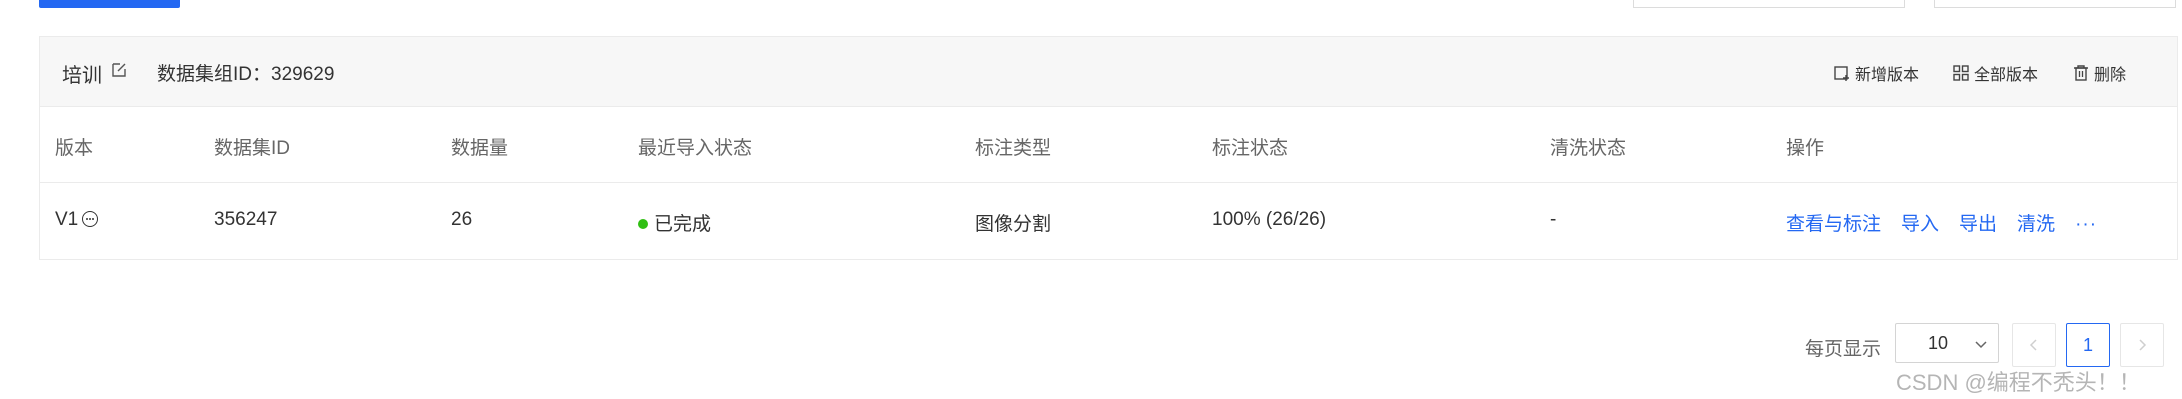 Image resolution: width=2182 pixels, height=399 pixels. What do you see at coordinates (1805, 148) in the screenshot?
I see `column-header-ops: 操作` at bounding box center [1805, 148].